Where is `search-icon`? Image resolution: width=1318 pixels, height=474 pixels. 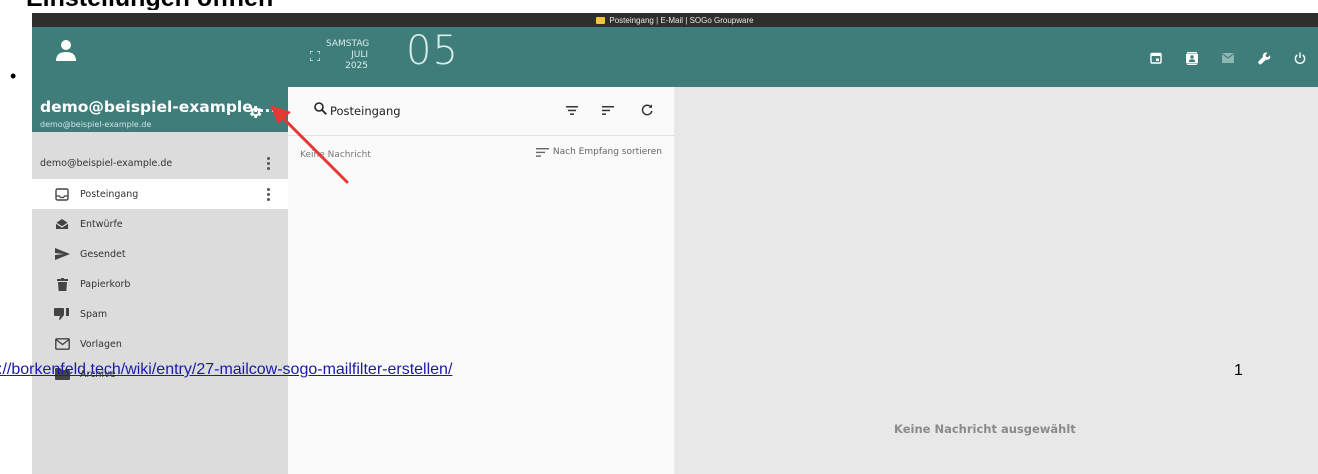 search-icon is located at coordinates (320, 108).